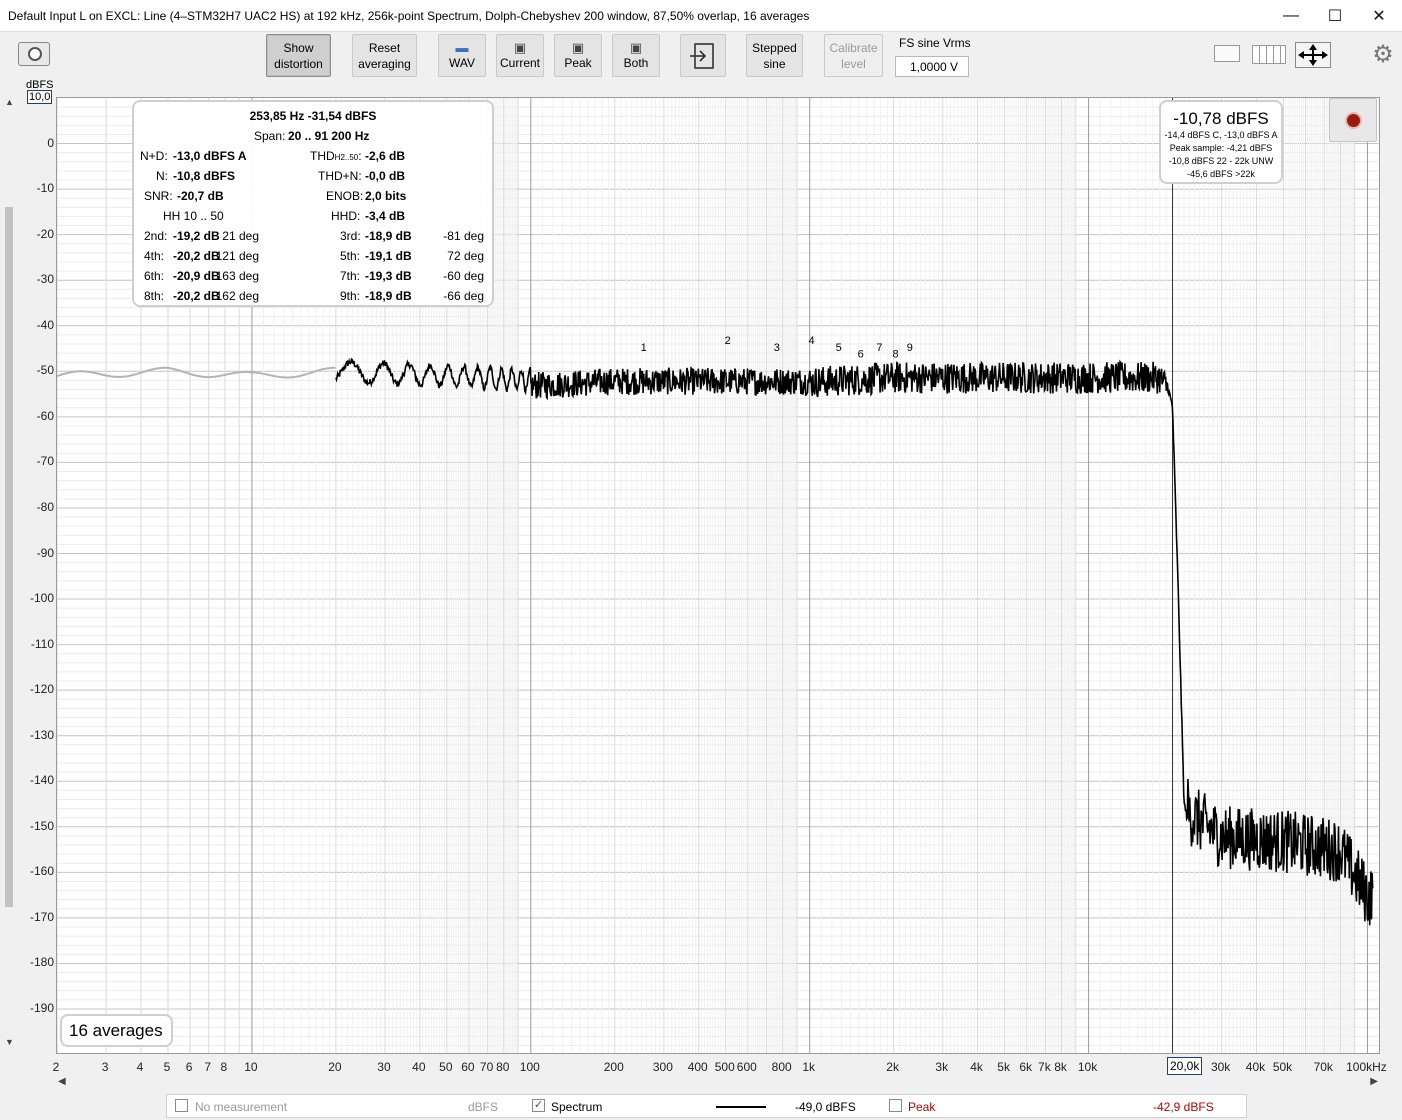 The image size is (1402, 1120). What do you see at coordinates (340, 176) in the screenshot?
I see `thdn-label: THD+N:` at bounding box center [340, 176].